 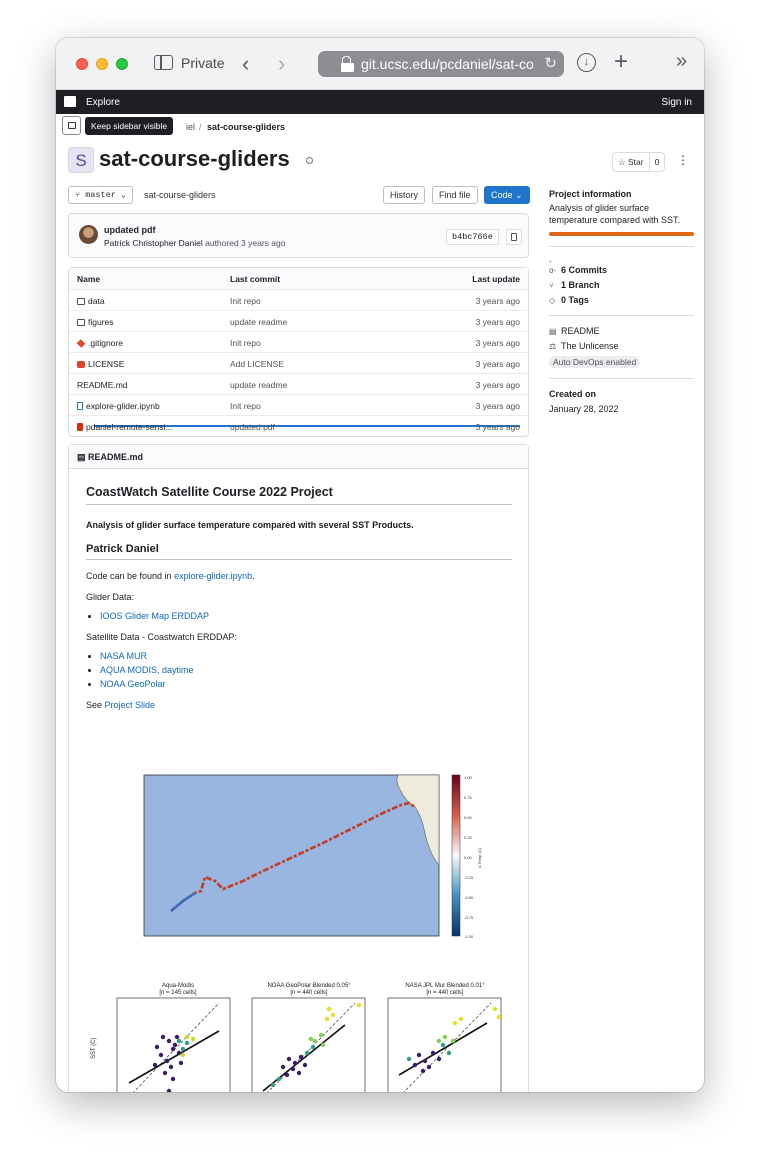 I want to click on star-button: ☆ Star 0, so click(x=639, y=162).